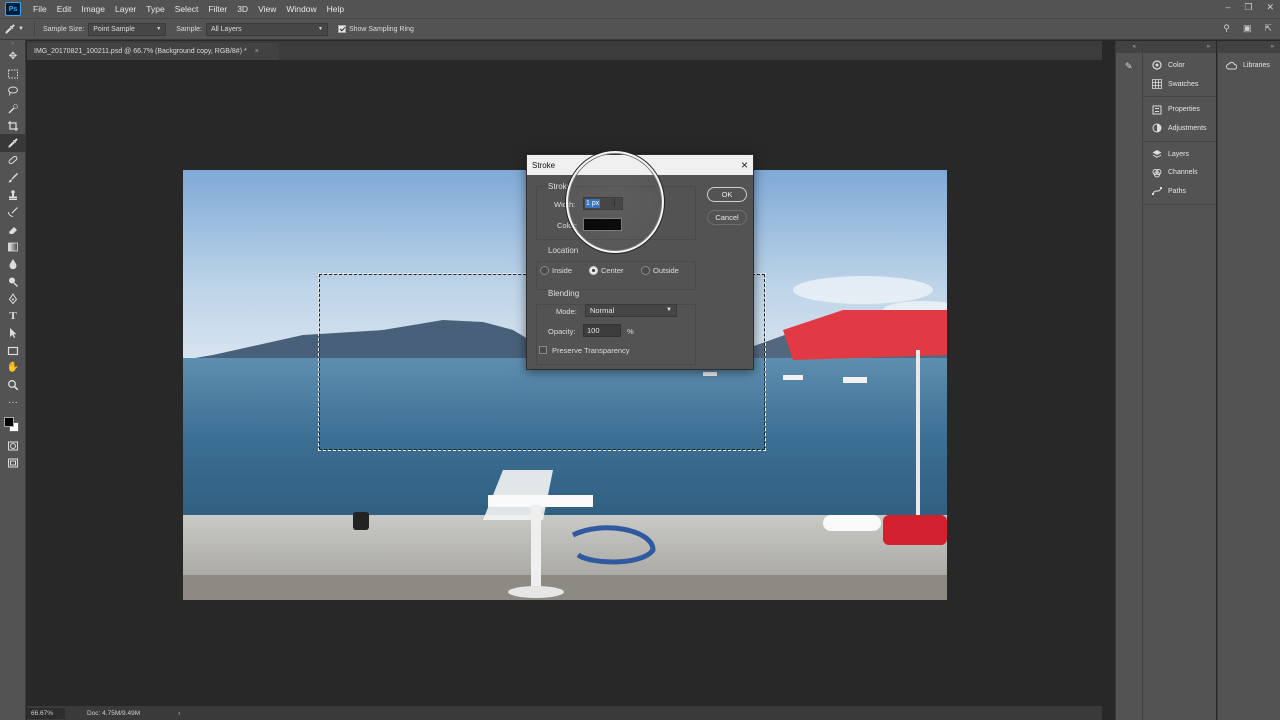 The height and width of the screenshot is (720, 1280). Describe the element at coordinates (335, 9) in the screenshot. I see `menu-help: Help` at that location.